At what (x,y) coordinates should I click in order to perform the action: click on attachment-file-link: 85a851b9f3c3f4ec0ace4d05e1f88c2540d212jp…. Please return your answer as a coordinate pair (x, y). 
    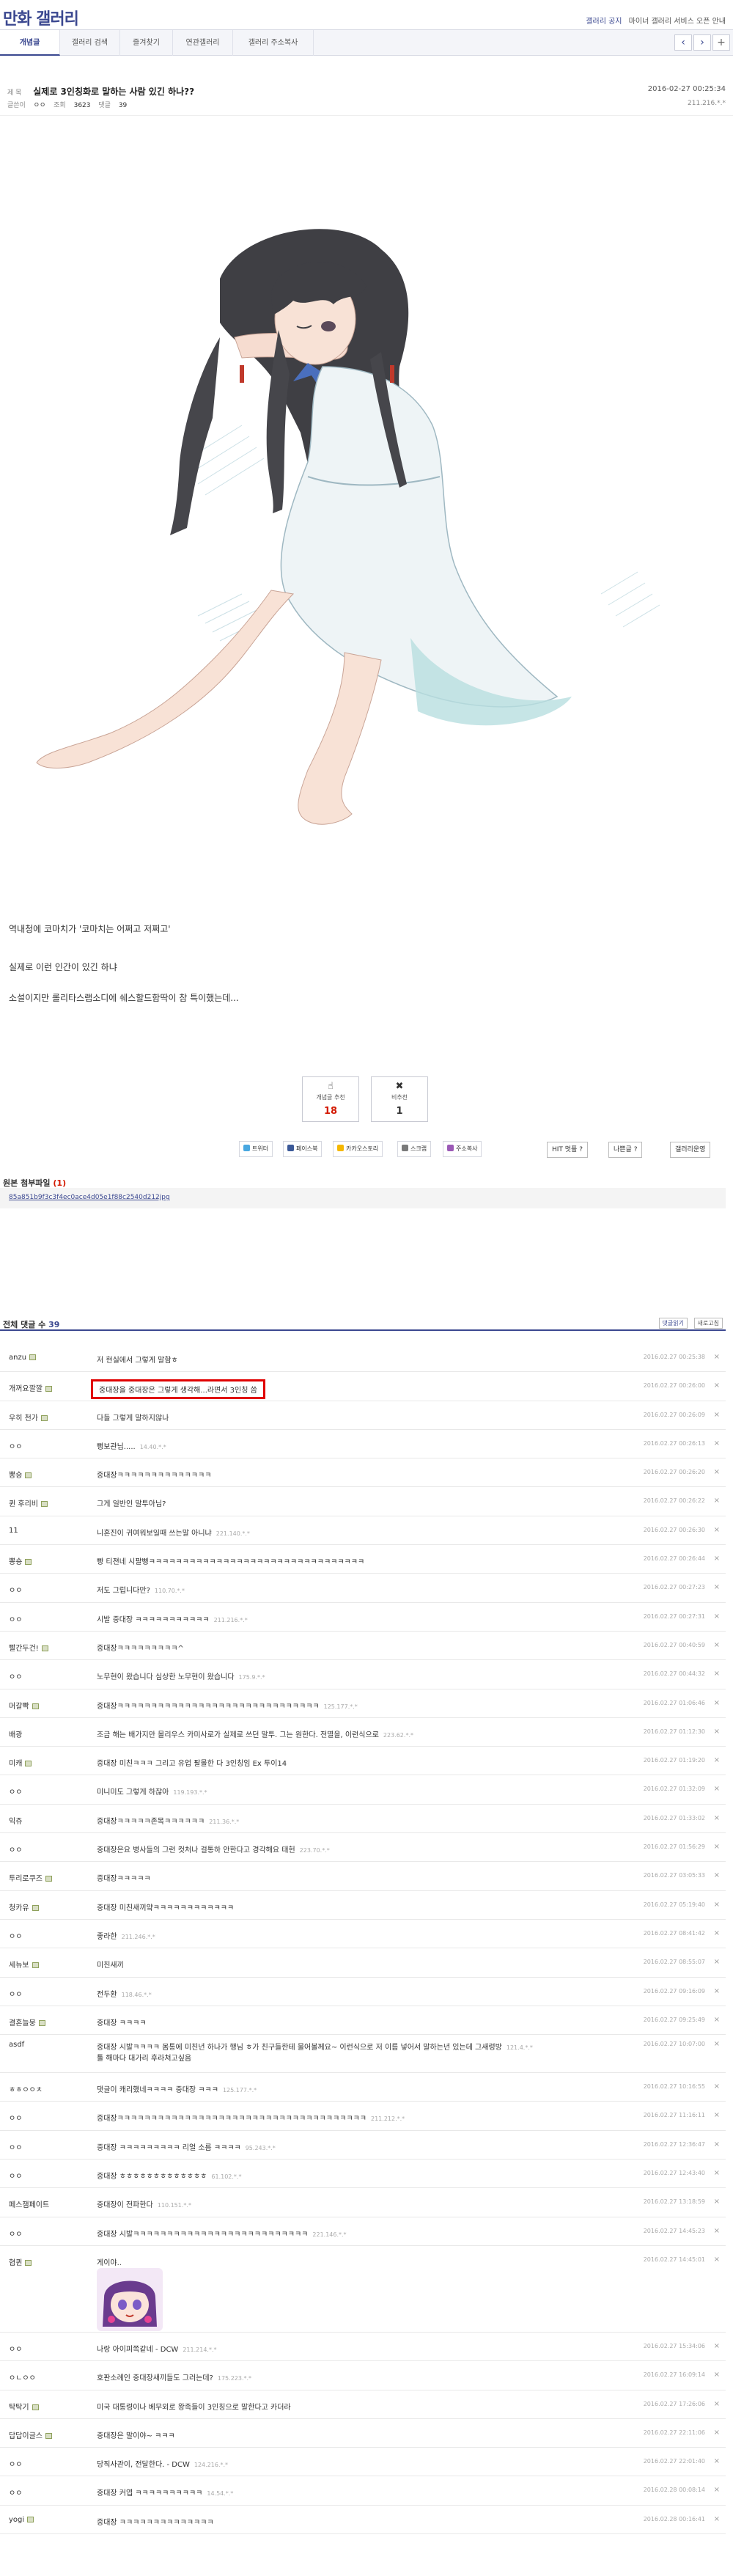
    Looking at the image, I should click on (89, 1198).